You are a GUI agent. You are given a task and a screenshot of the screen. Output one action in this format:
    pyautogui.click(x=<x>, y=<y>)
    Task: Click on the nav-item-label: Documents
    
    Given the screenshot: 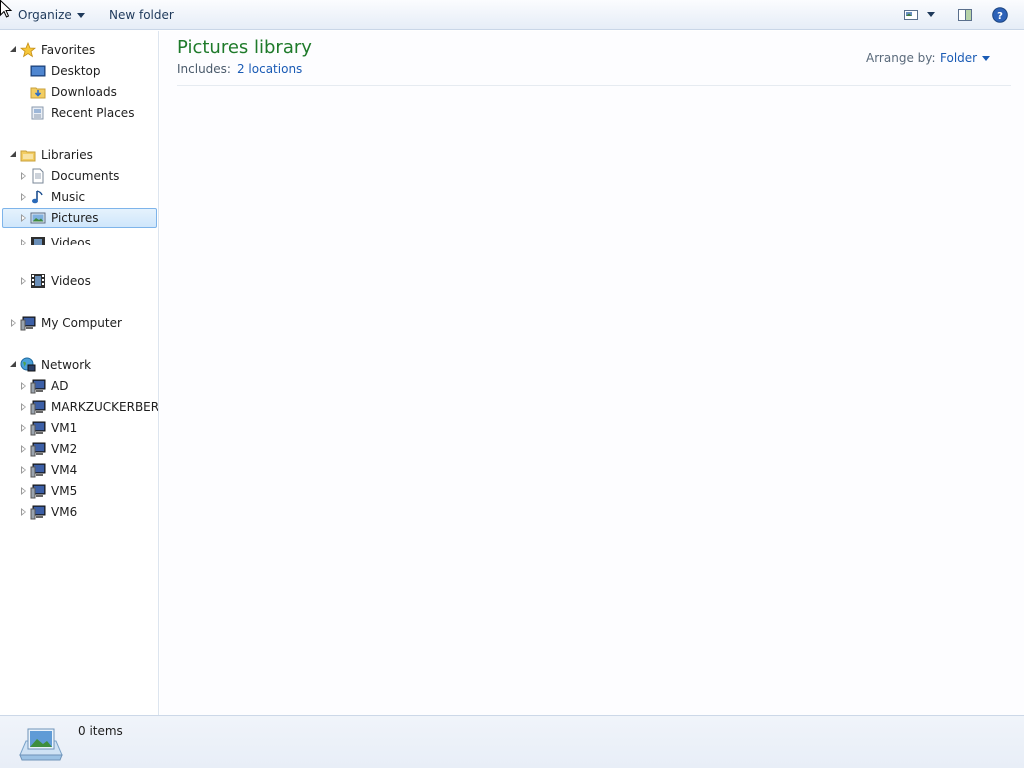 What is the action you would take?
    pyautogui.click(x=85, y=176)
    